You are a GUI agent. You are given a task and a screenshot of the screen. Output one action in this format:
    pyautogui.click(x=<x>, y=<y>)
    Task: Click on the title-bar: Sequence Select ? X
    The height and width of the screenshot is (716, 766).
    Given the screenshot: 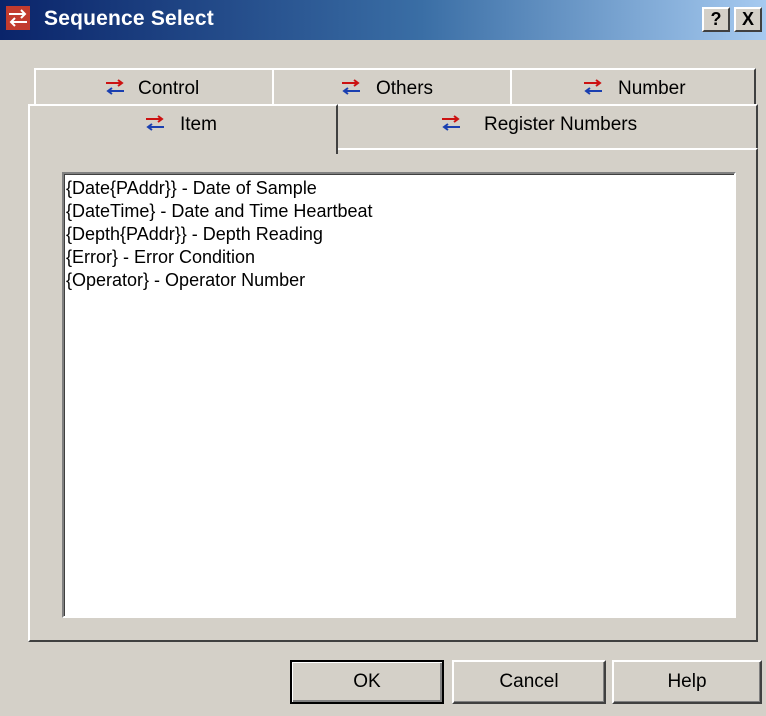 What is the action you would take?
    pyautogui.click(x=383, y=20)
    